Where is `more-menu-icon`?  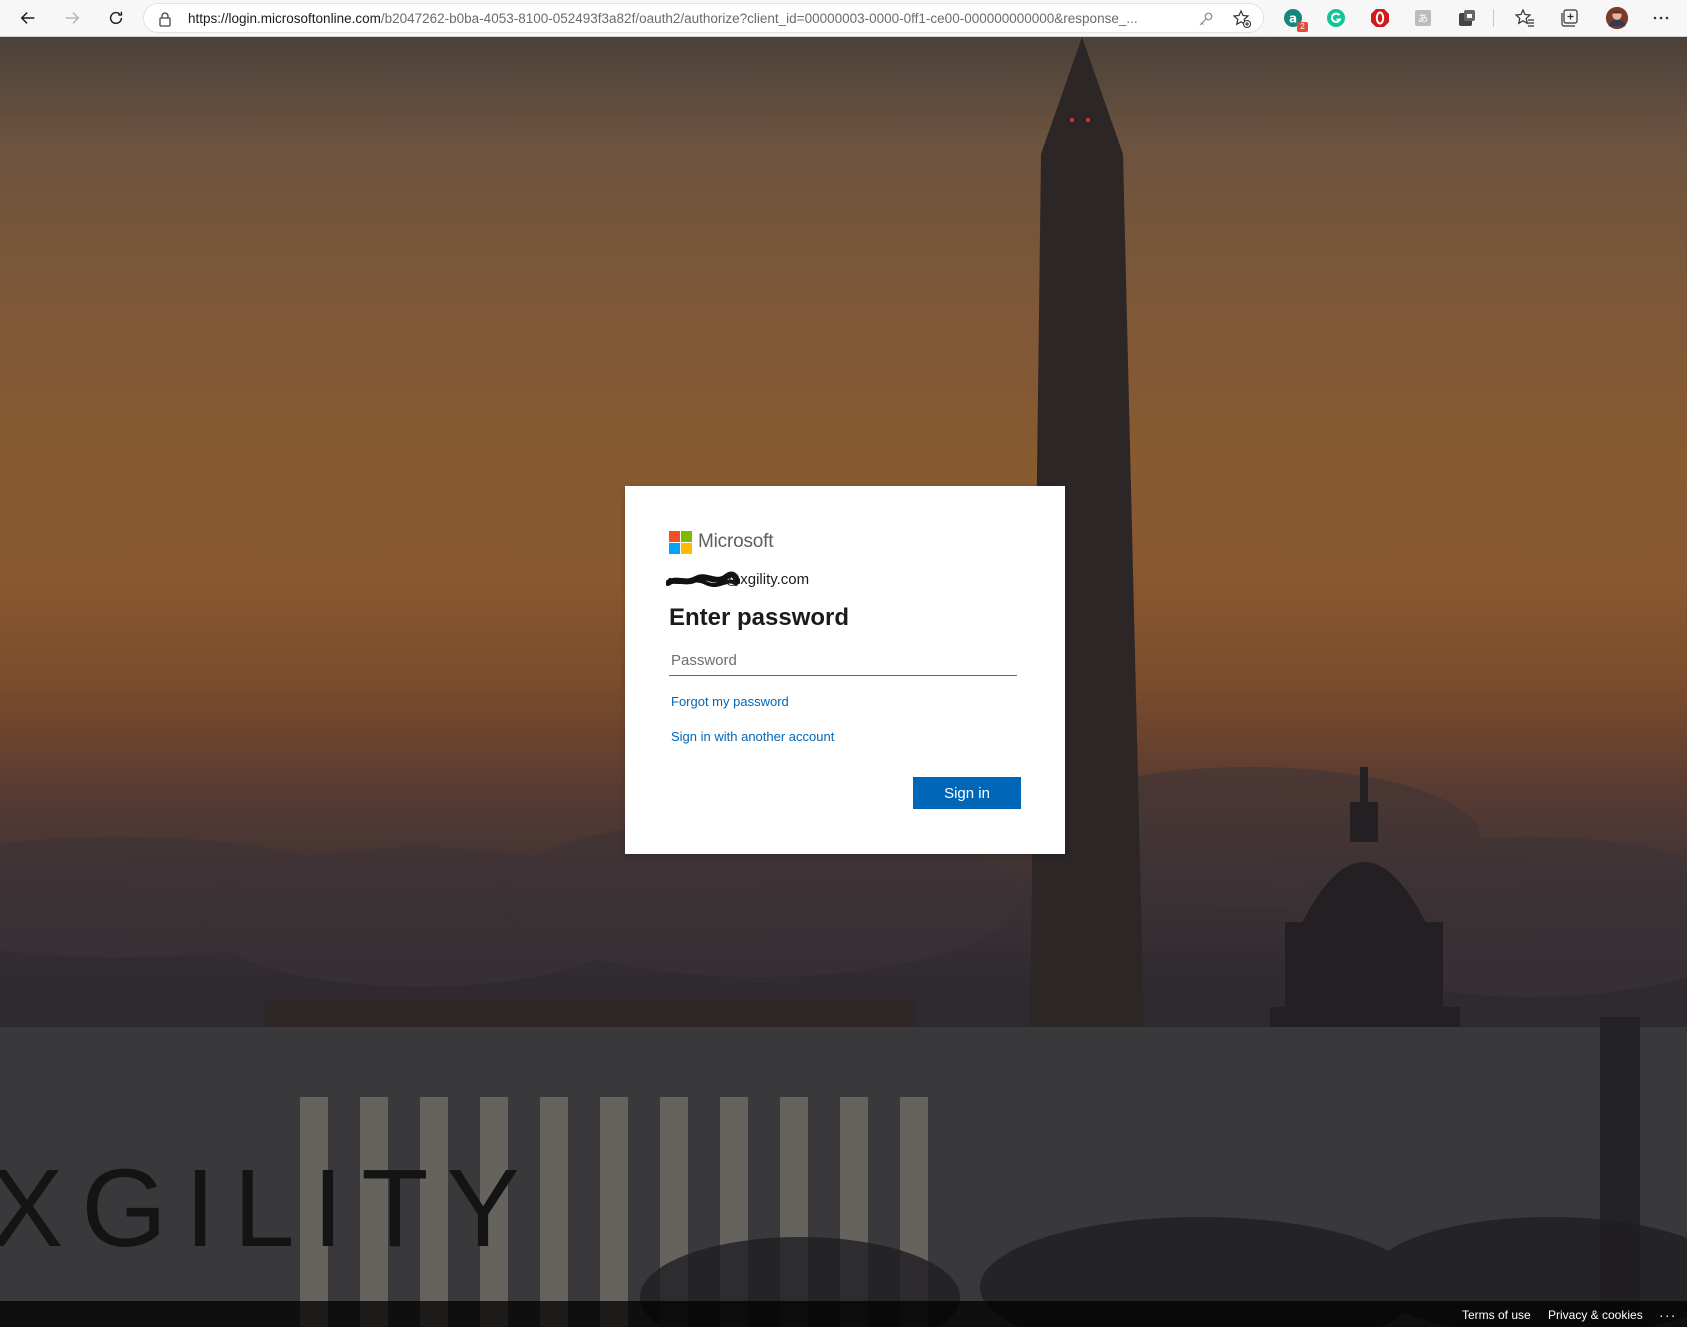
more-menu-icon is located at coordinates (1661, 18).